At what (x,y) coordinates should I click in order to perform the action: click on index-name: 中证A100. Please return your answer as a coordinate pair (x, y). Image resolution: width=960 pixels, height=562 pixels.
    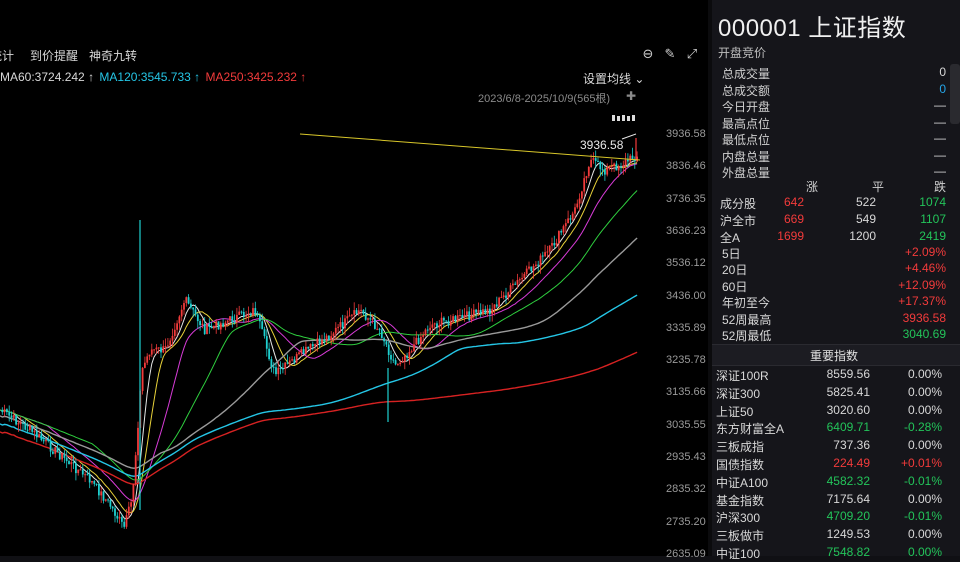
    Looking at the image, I should click on (742, 482).